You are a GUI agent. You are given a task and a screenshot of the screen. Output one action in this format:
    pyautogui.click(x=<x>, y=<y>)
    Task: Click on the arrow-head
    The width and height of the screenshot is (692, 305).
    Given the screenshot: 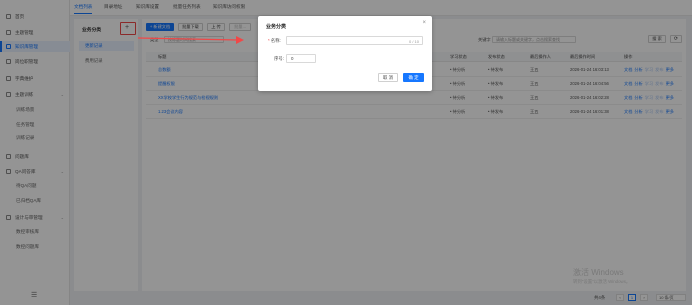 What is the action you would take?
    pyautogui.click(x=240, y=40)
    